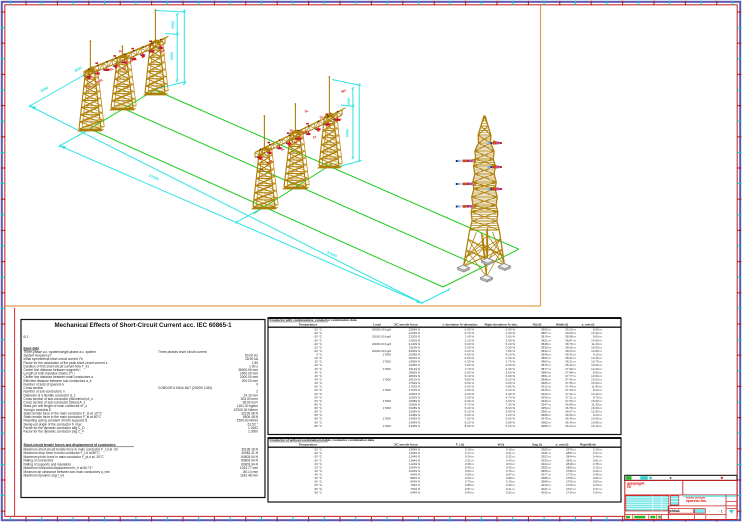 The image size is (742, 523). What do you see at coordinates (511, 426) in the screenshot?
I see `svg-text: 5.10 %` at bounding box center [511, 426].